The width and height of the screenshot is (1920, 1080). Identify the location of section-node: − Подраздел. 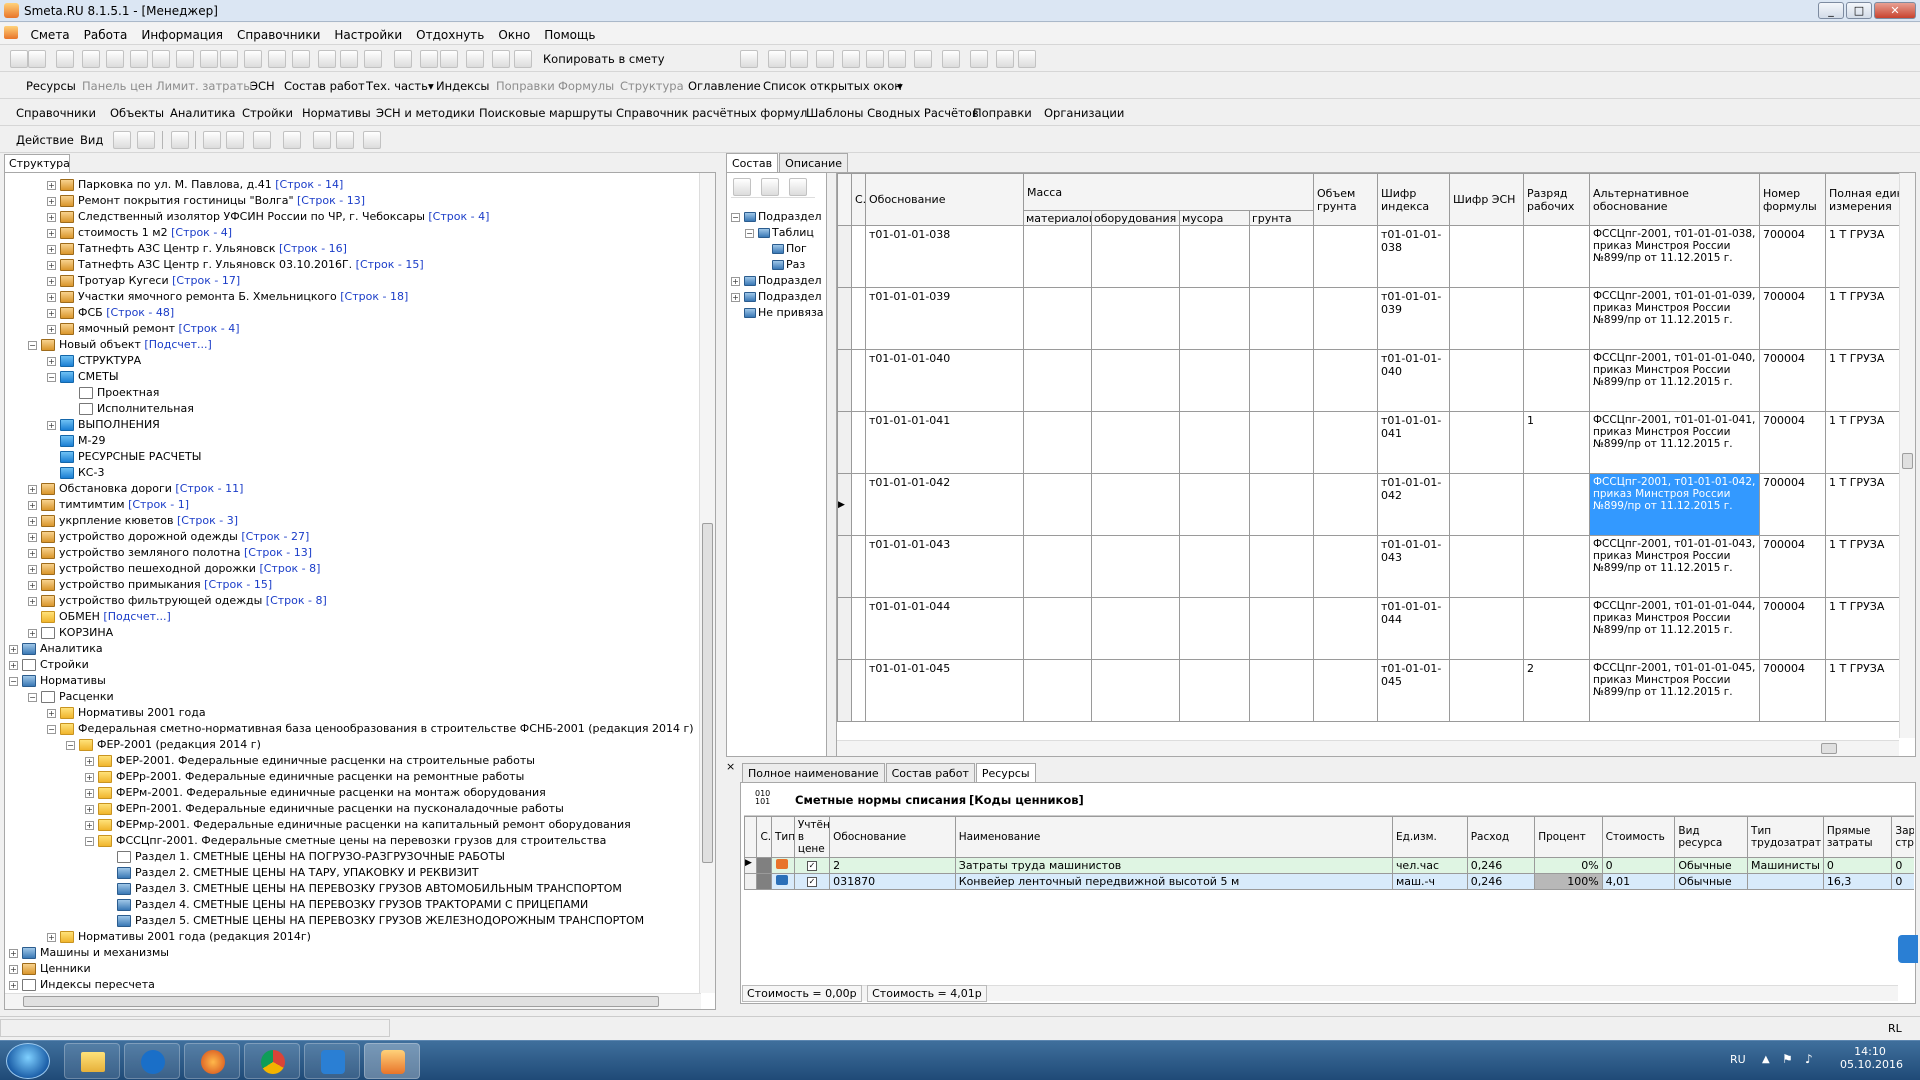
(776, 217).